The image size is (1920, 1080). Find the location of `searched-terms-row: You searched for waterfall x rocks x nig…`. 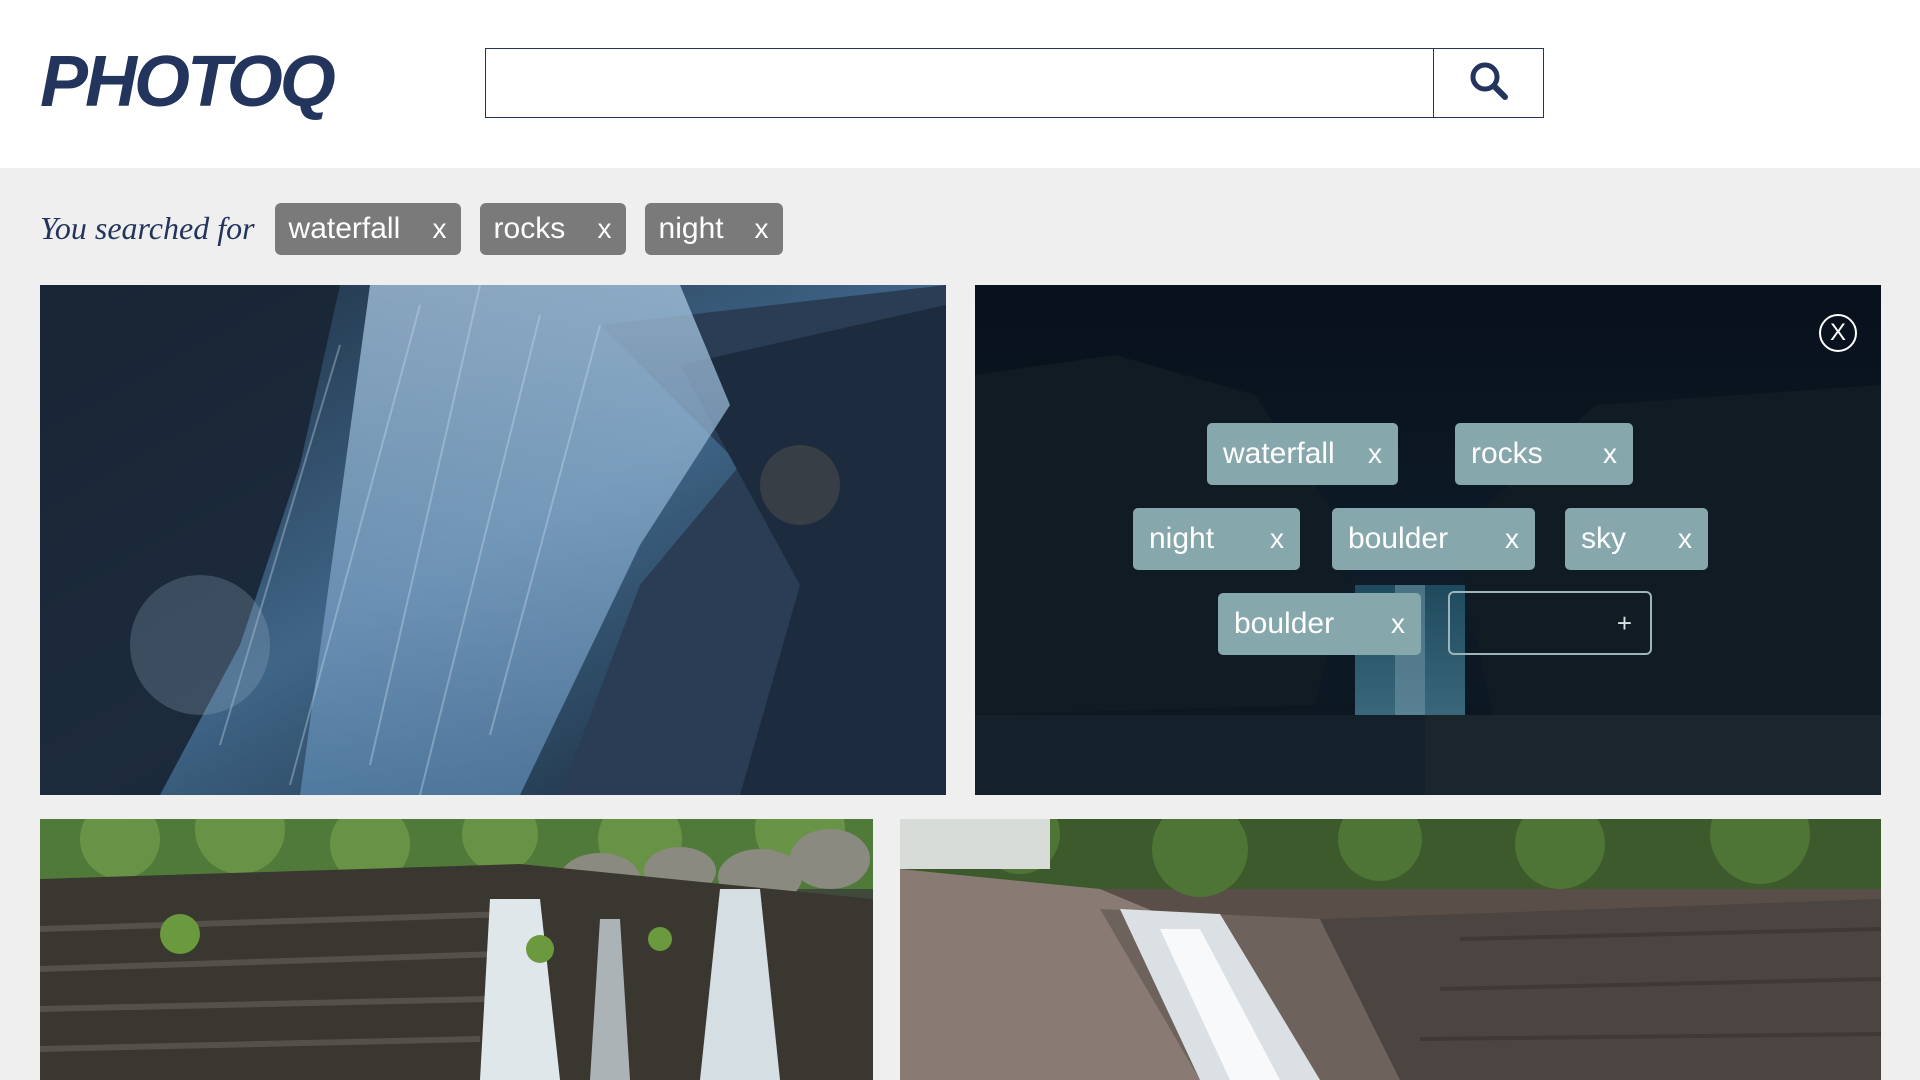

searched-terms-row: You searched for waterfall x rocks x nig… is located at coordinates (421, 228).